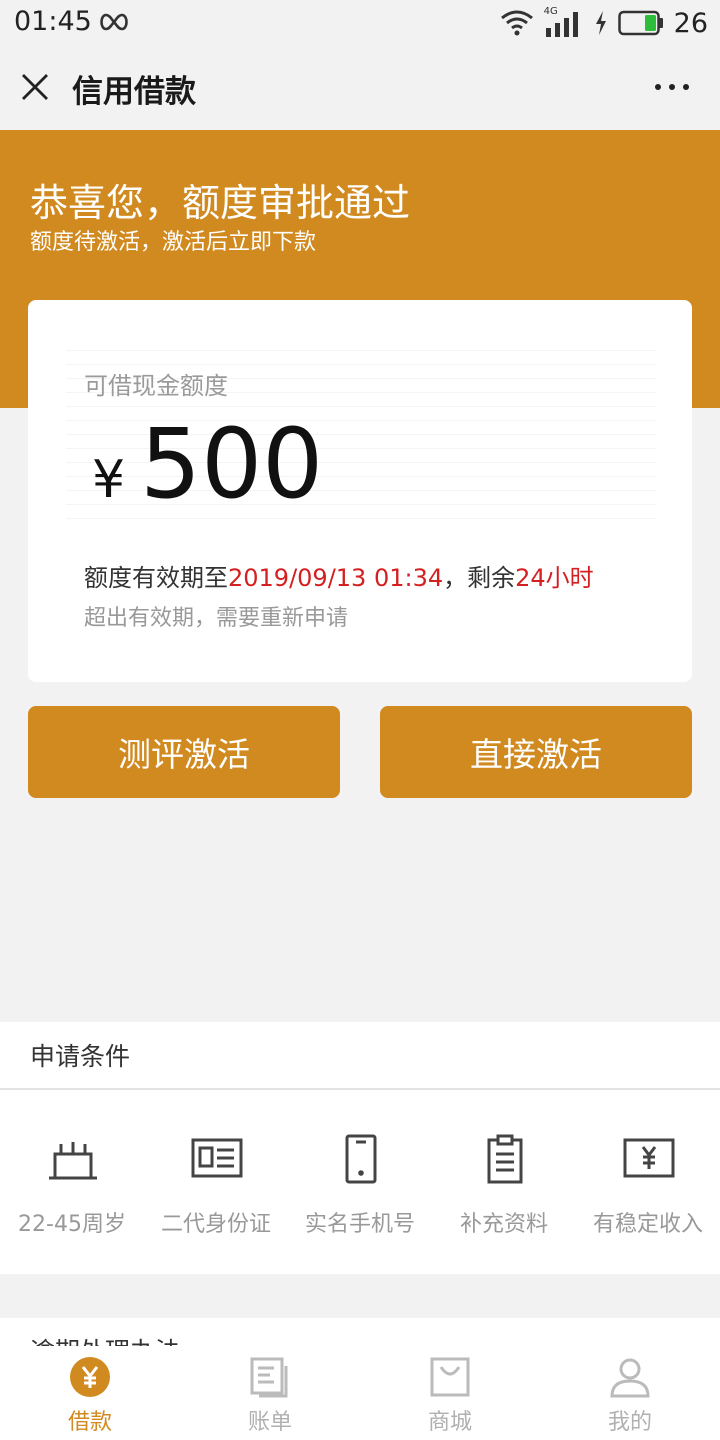 This screenshot has height=1440, width=720. I want to click on condition-income: 有稳定收入, so click(648, 1182).